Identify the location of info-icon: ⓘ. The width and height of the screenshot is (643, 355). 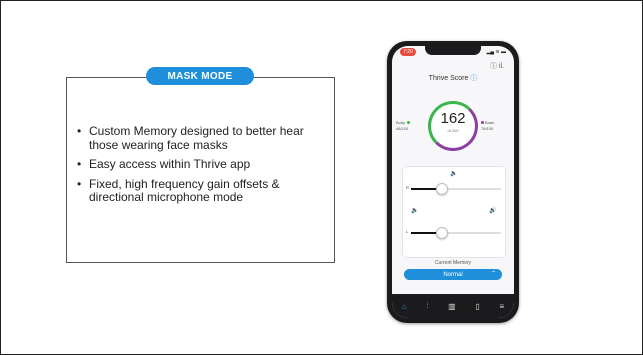
(473, 78).